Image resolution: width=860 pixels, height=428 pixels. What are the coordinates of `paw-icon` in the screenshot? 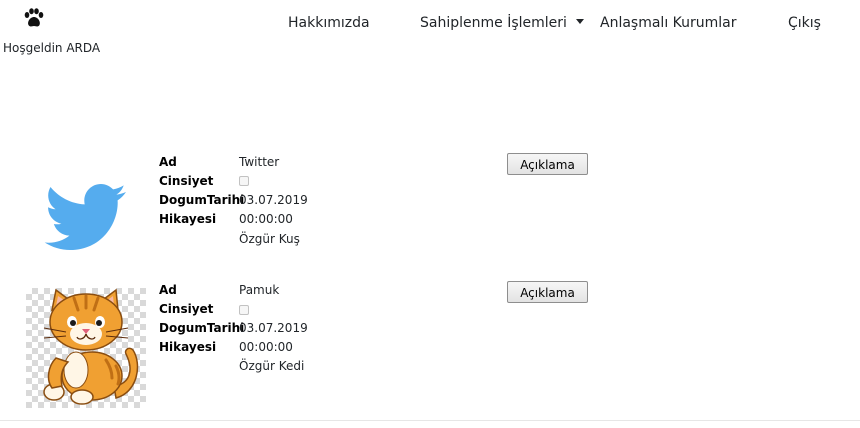 It's located at (34, 18).